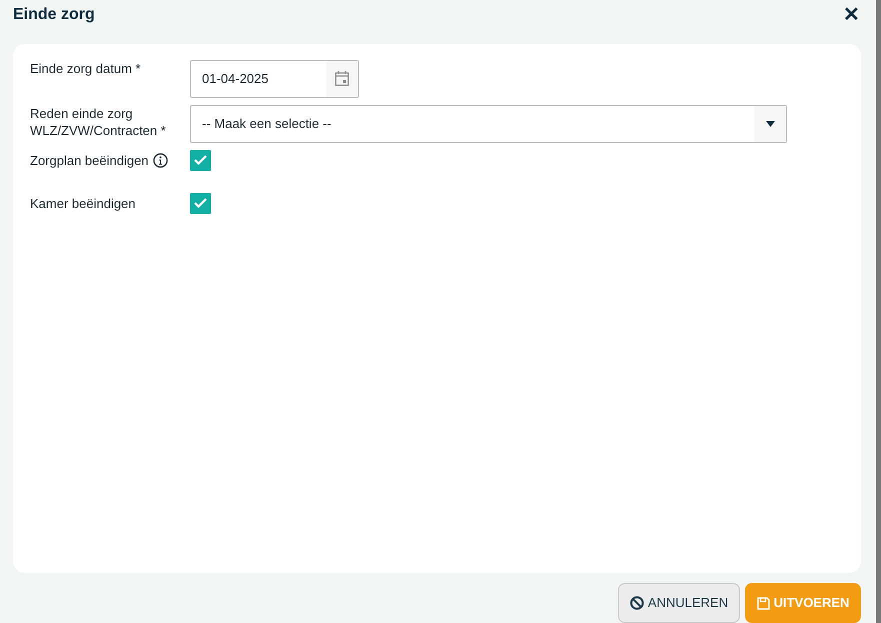 This screenshot has height=623, width=881. I want to click on save-icon, so click(763, 603).